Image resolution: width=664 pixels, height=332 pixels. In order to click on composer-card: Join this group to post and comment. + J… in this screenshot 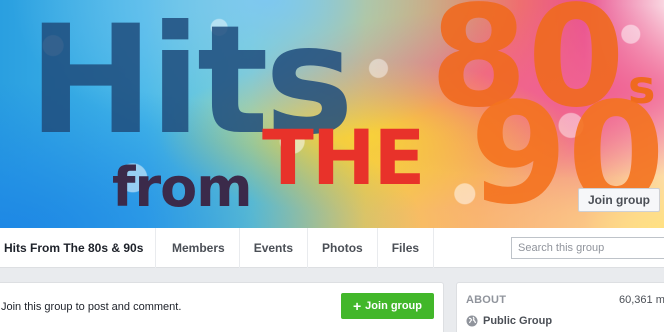, I will do `click(222, 307)`.